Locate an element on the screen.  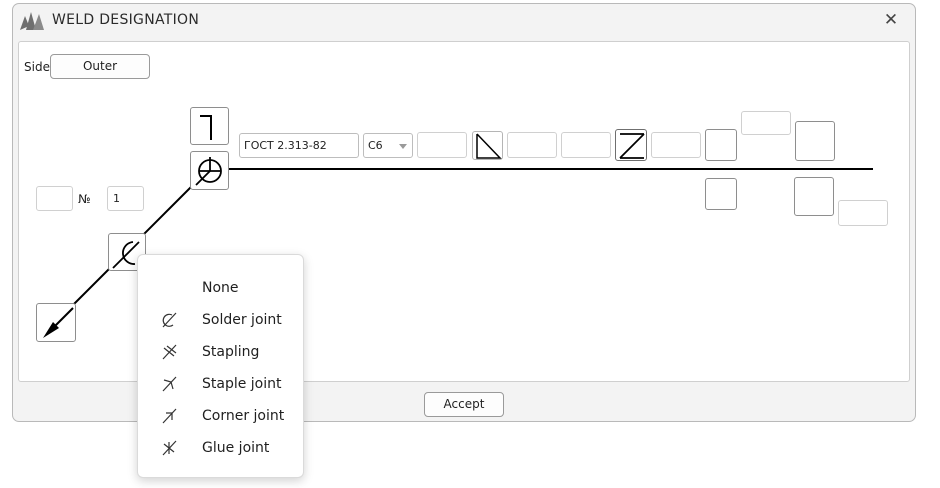
menu-item-corner-joint: Corner joint is located at coordinates (220, 416).